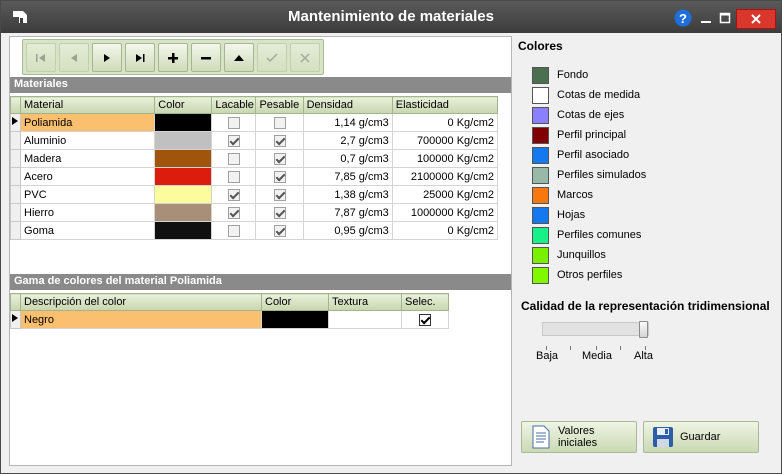 The height and width of the screenshot is (474, 782). What do you see at coordinates (560, 75) in the screenshot?
I see `color-setting-item: Fondo` at bounding box center [560, 75].